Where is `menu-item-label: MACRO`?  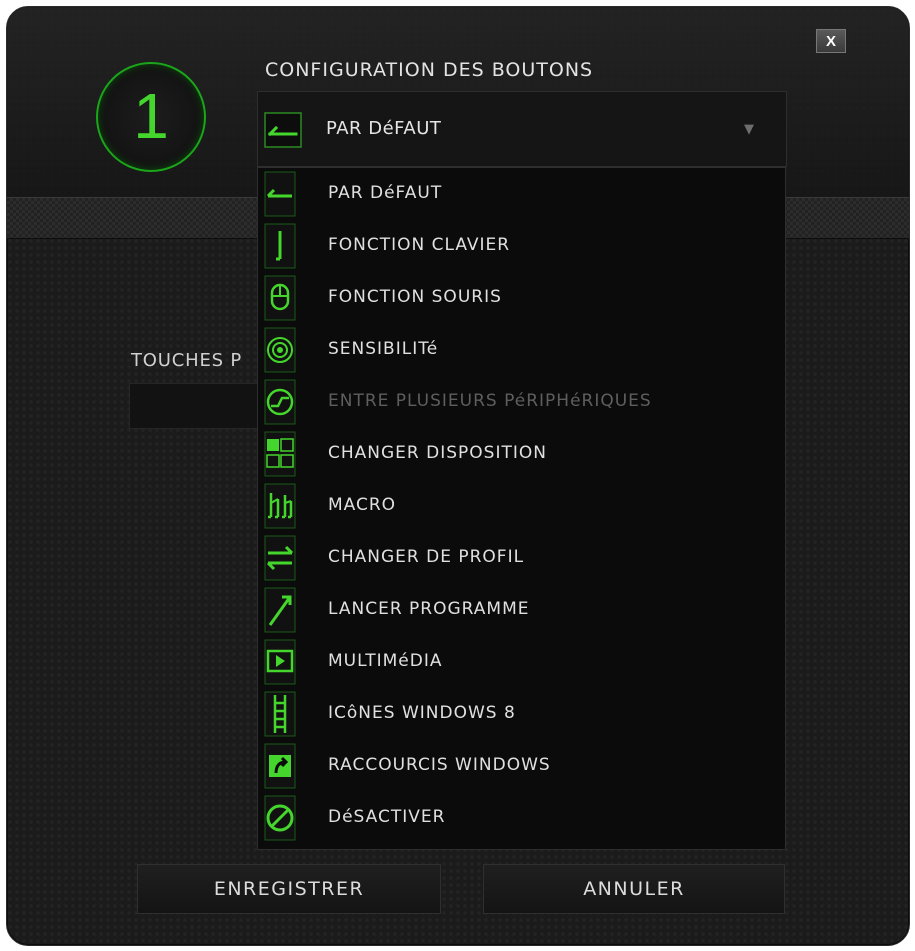 menu-item-label: MACRO is located at coordinates (362, 505).